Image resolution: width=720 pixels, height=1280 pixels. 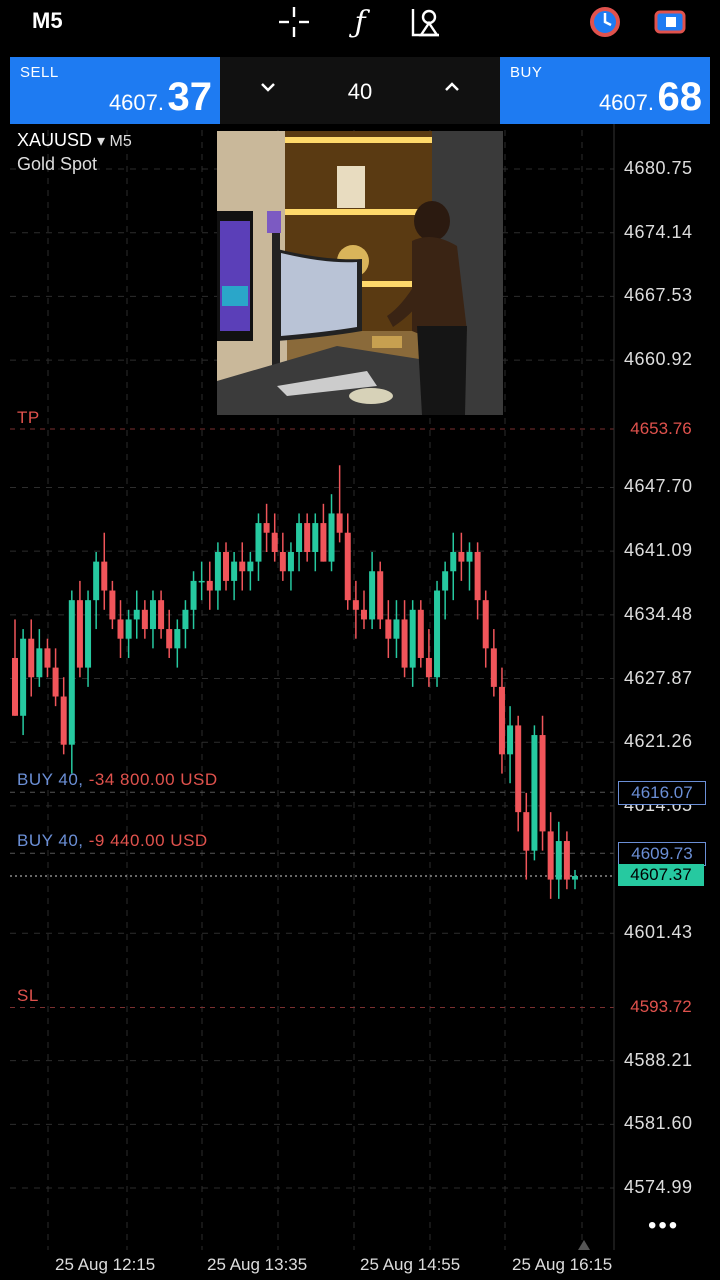 I want to click on trade-toggle-icon, so click(x=670, y=22).